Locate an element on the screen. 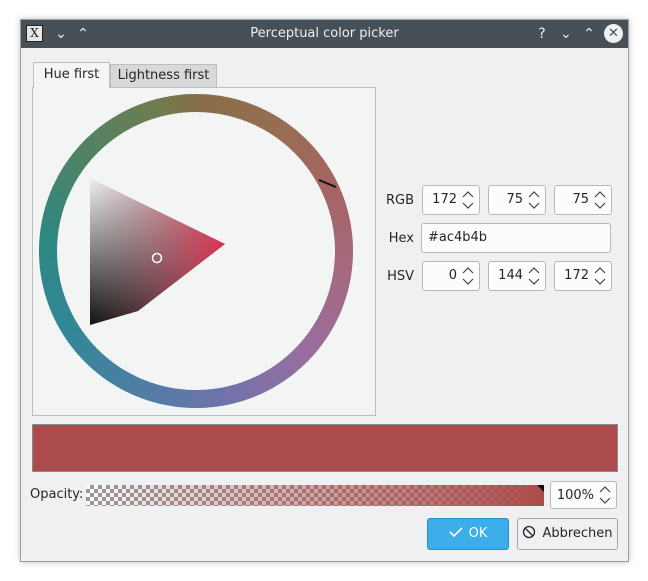 This screenshot has height=581, width=648. rgb-red-spinbox: 172 is located at coordinates (451, 200).